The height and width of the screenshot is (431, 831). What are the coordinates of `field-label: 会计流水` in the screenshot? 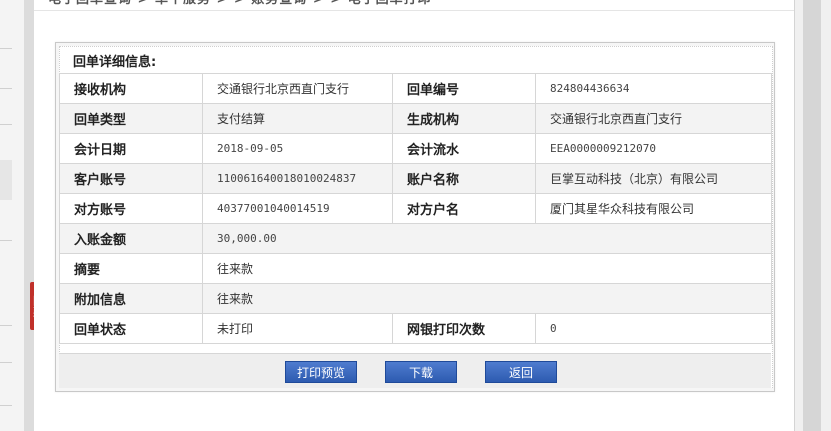 It's located at (464, 148).